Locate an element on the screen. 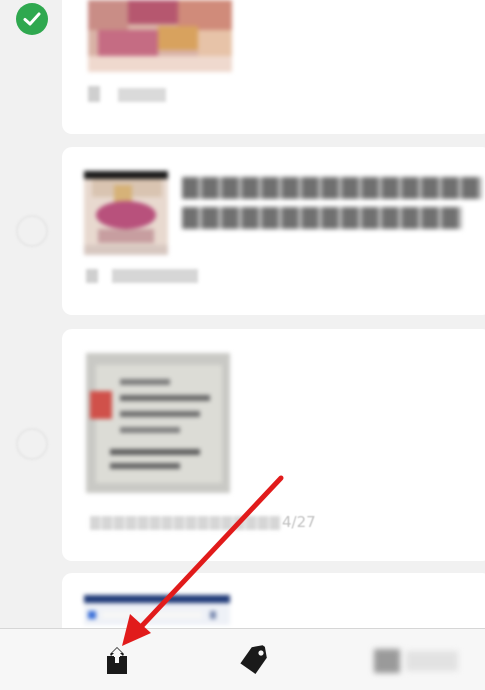  tag-button is located at coordinates (254, 660).